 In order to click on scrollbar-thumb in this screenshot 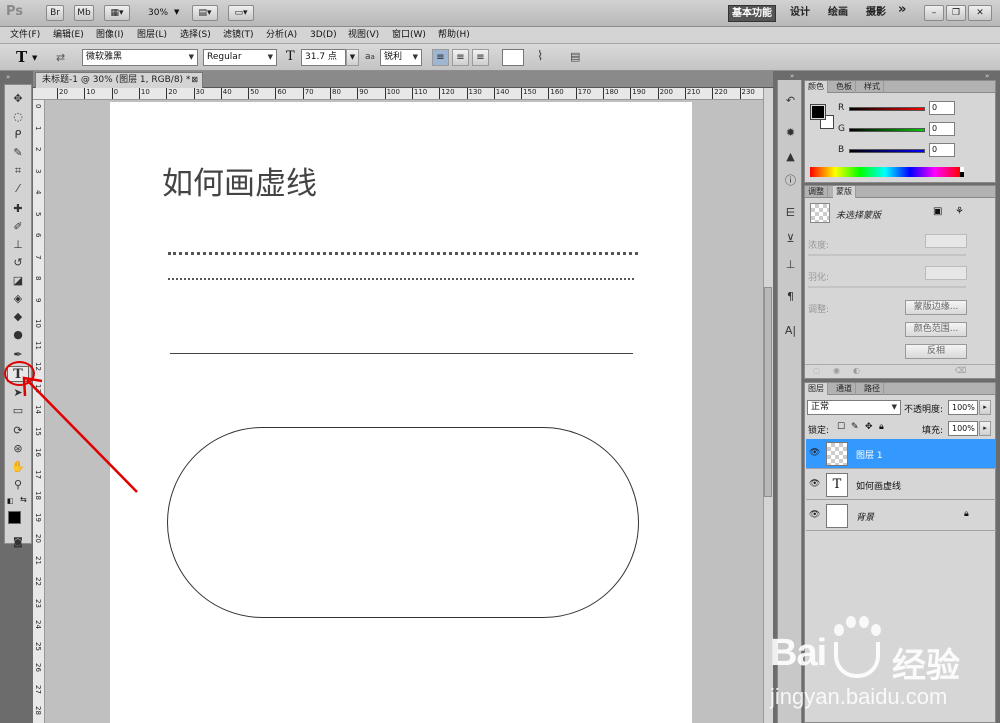, I will do `click(768, 392)`.